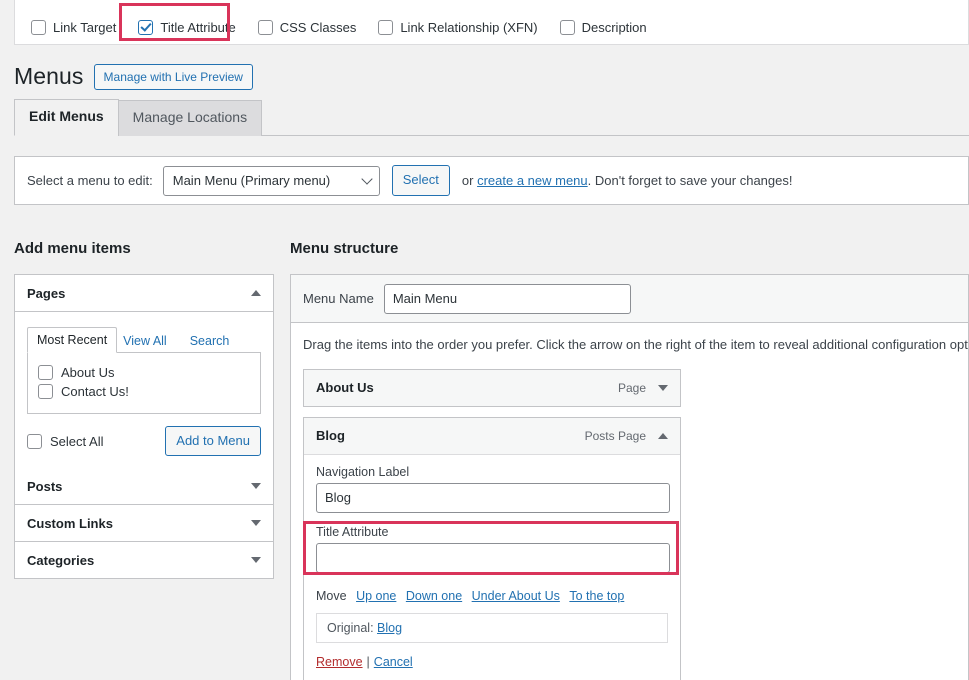 This screenshot has width=969, height=680. What do you see at coordinates (596, 596) in the screenshot?
I see `move-to-the-top-link: To the top` at bounding box center [596, 596].